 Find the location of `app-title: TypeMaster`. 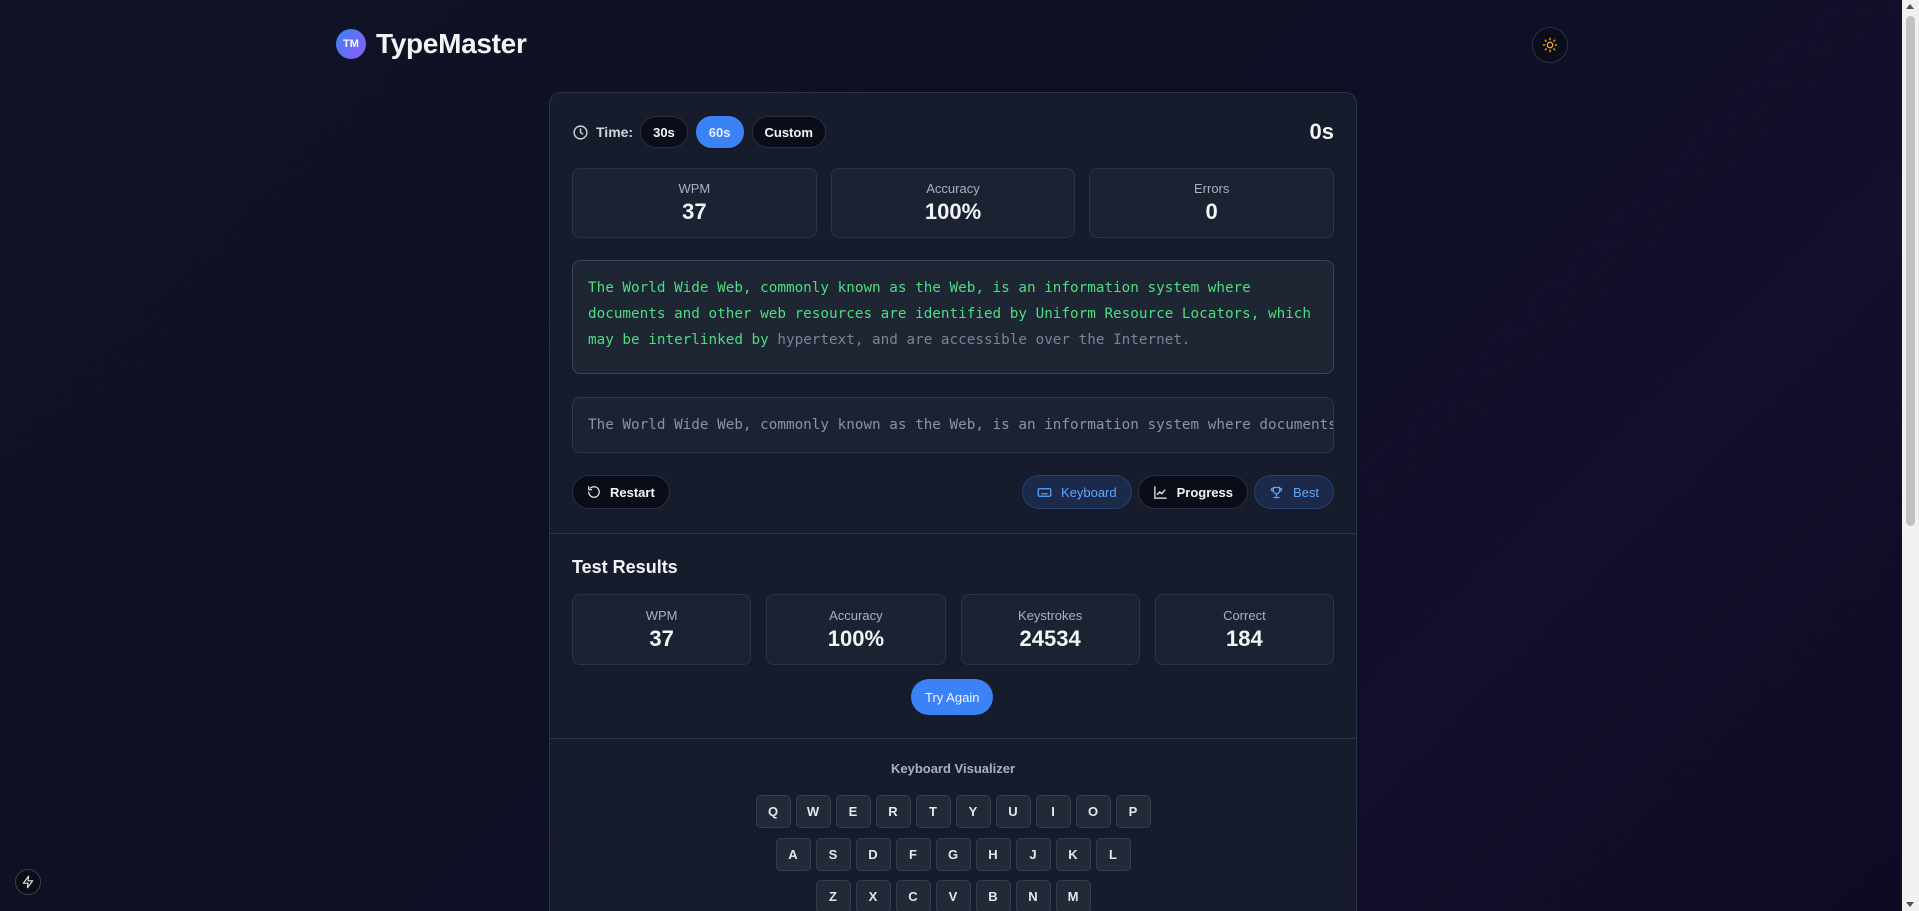

app-title: TypeMaster is located at coordinates (451, 43).